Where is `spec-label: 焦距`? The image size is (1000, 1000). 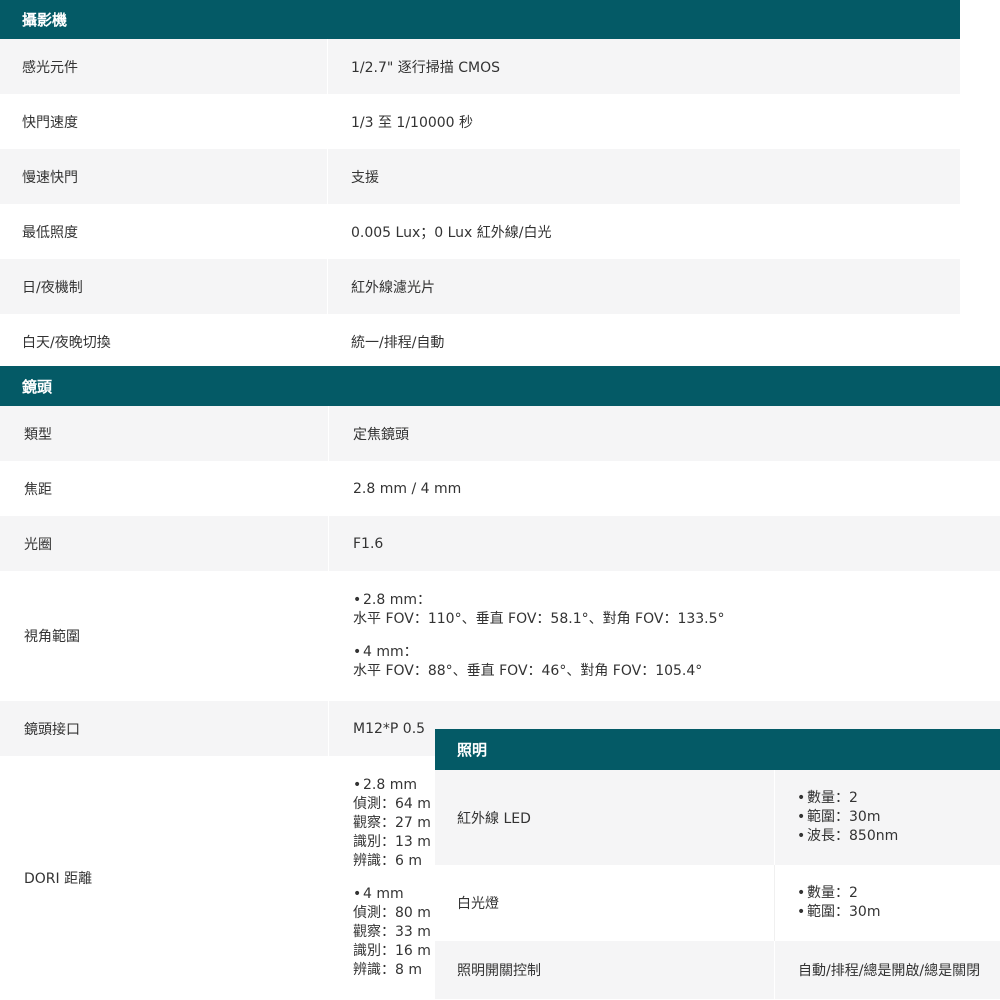 spec-label: 焦距 is located at coordinates (164, 488).